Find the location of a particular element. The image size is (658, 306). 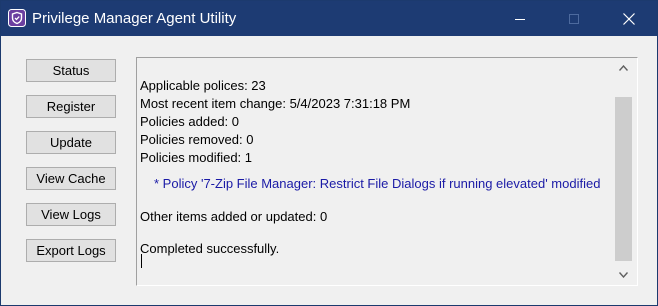

output-line-completed: Completed successfully. is located at coordinates (210, 248).